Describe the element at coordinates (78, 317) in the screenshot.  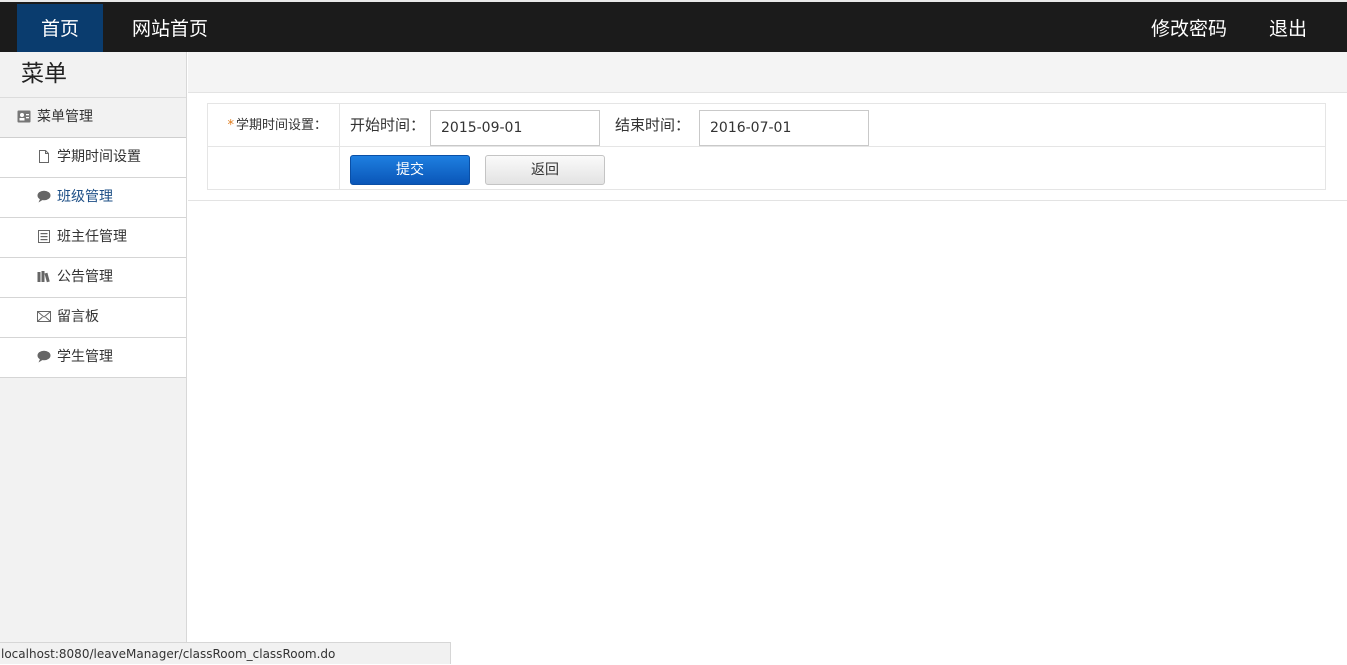
I see `sidebar-item-label: 留言板` at that location.